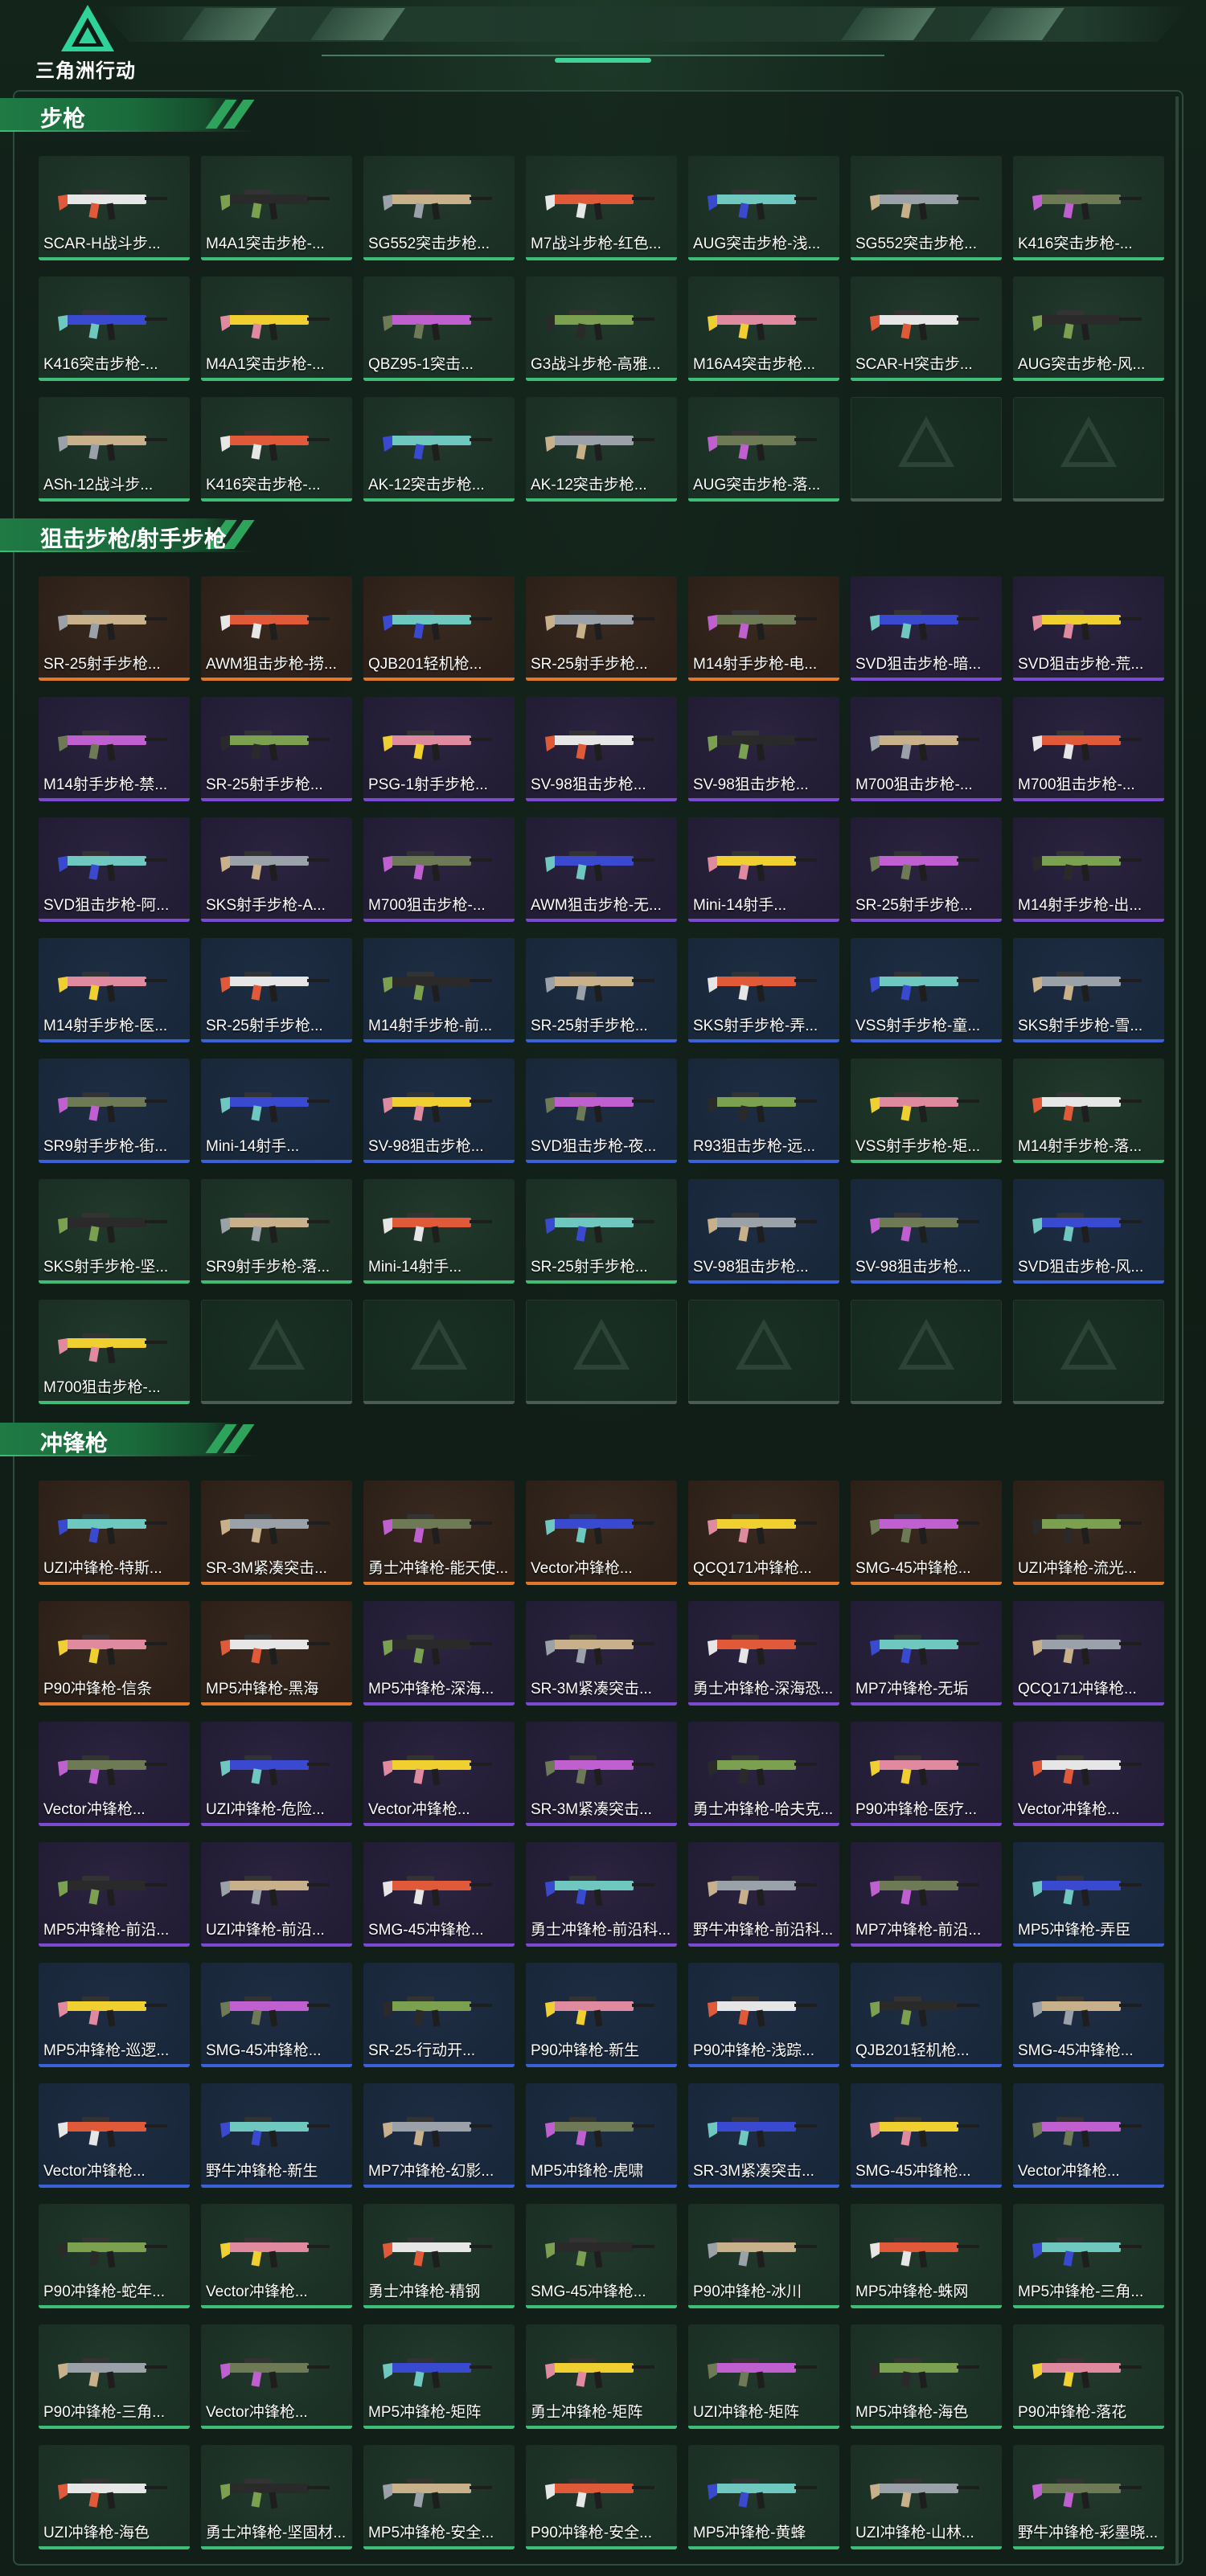 Image resolution: width=1206 pixels, height=2576 pixels. What do you see at coordinates (601, 2376) in the screenshot?
I see `skin-card: 勇士冲锋枪-矩阵` at bounding box center [601, 2376].